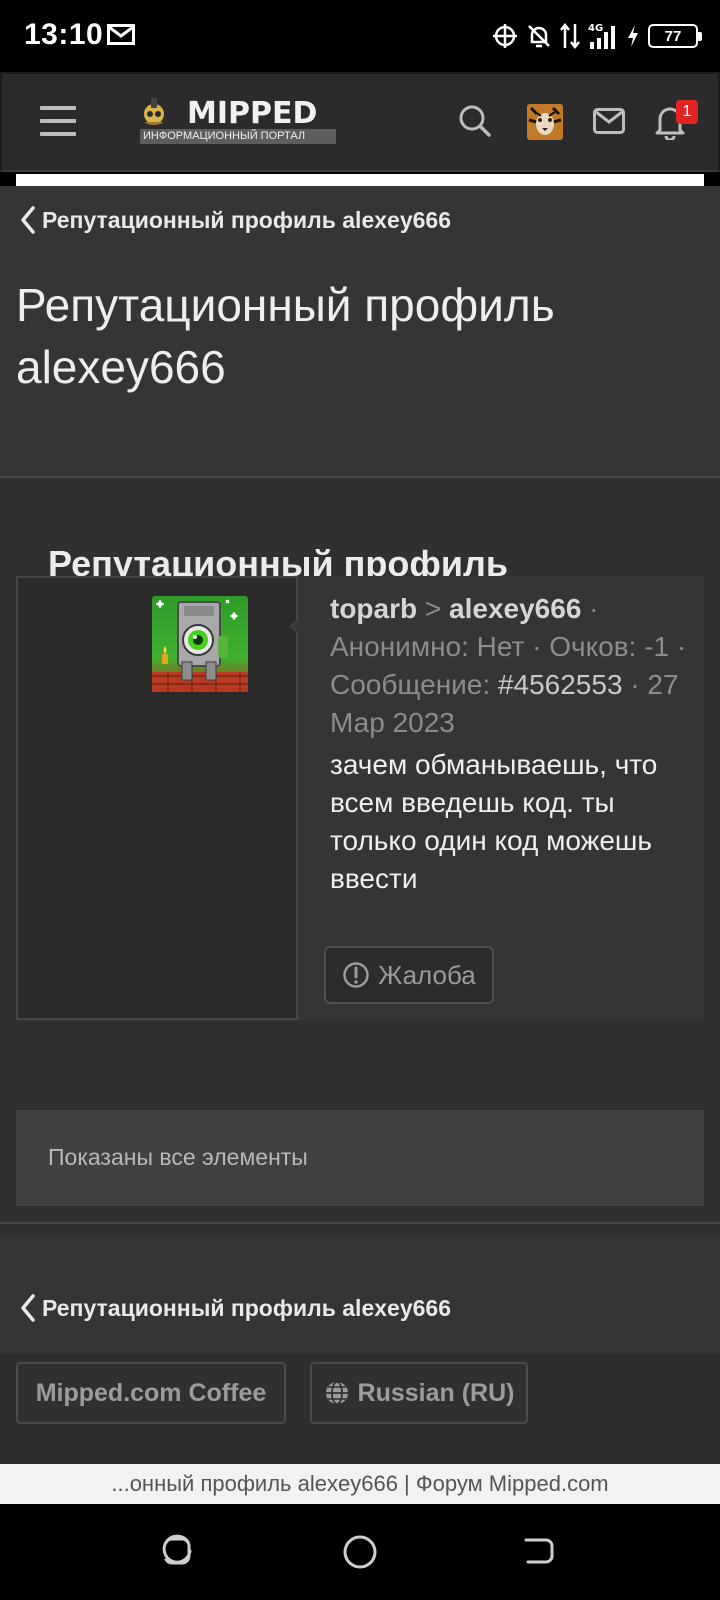 Image resolution: width=720 pixels, height=1600 pixels. Describe the element at coordinates (410, 684) in the screenshot. I see `message-label: Сообщение:` at that location.